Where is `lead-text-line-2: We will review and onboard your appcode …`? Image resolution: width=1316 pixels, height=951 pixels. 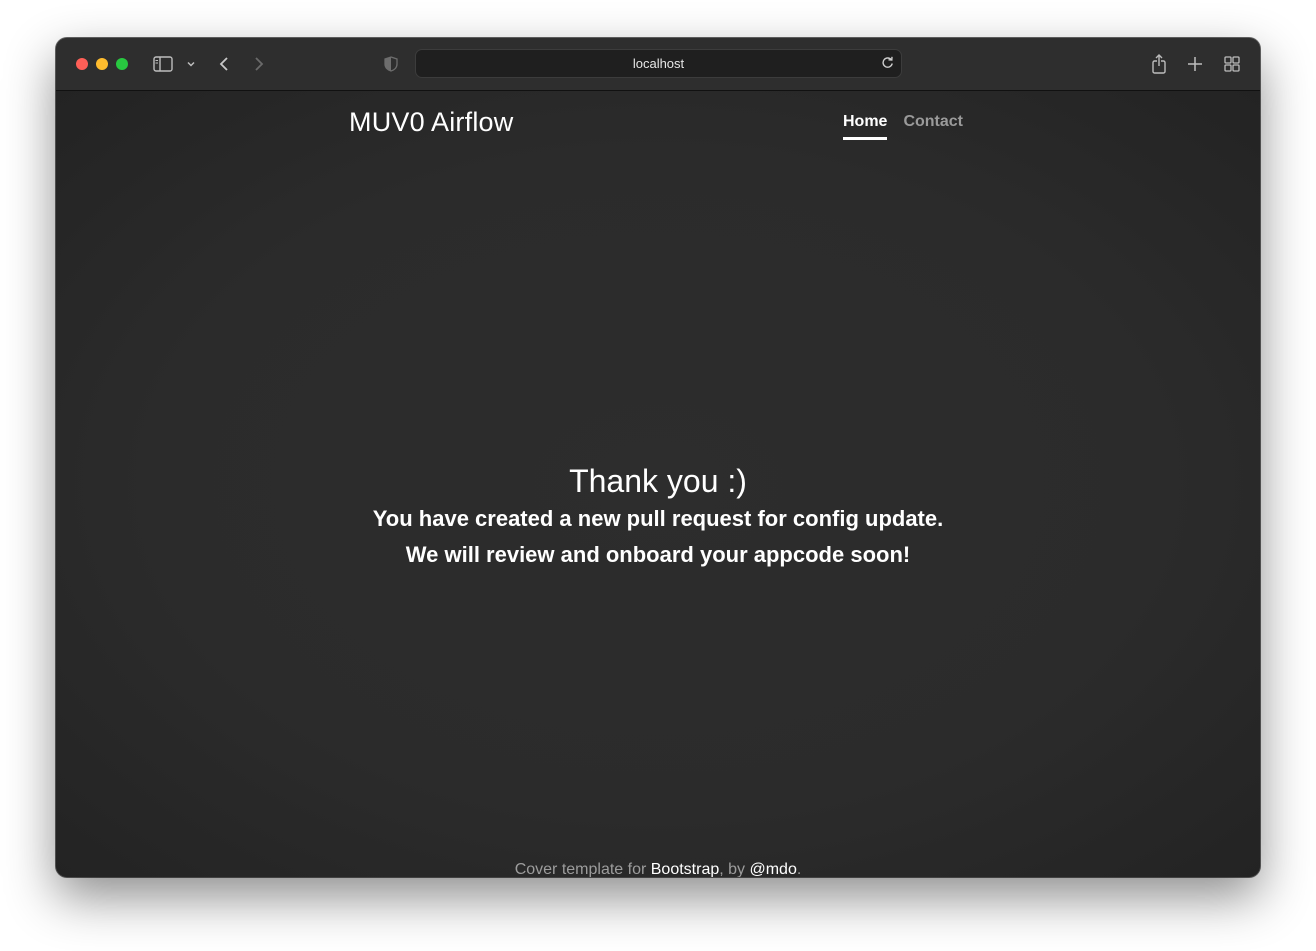
lead-text-line-2: We will review and onboard your appcode … is located at coordinates (658, 554).